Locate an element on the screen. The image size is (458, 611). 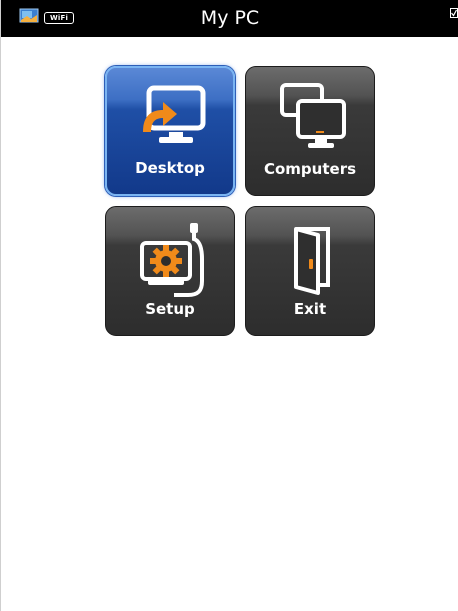
computers-button: Computers is located at coordinates (310, 131).